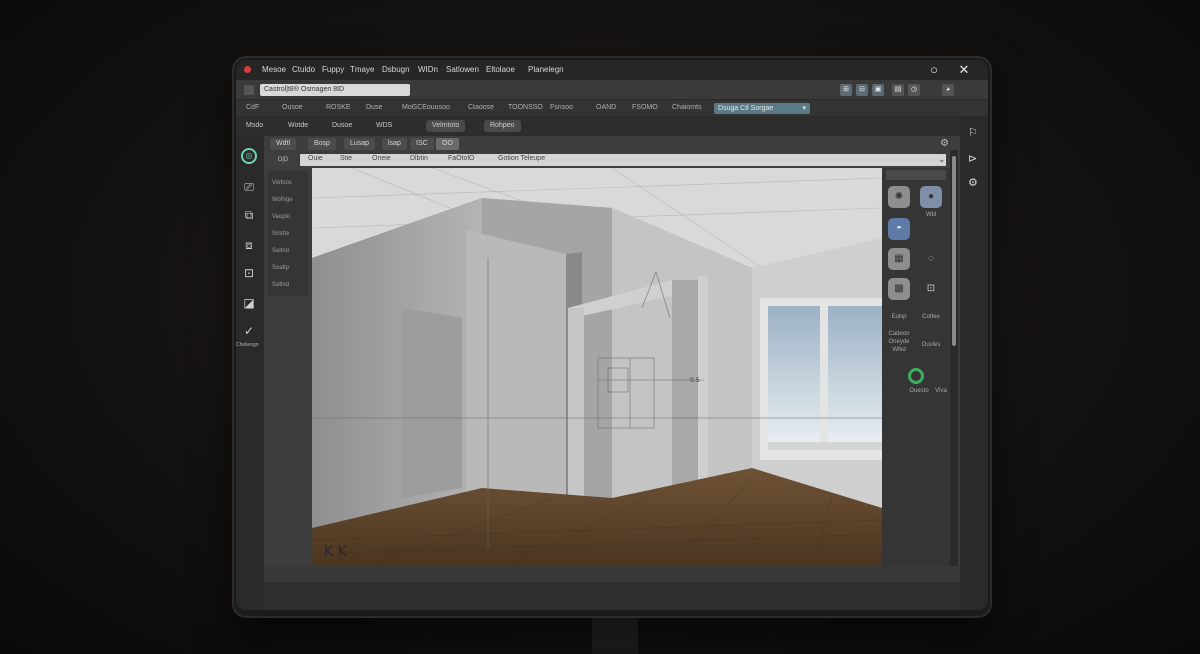  Describe the element at coordinates (360, 144) in the screenshot. I see `tab: Lusap` at that location.